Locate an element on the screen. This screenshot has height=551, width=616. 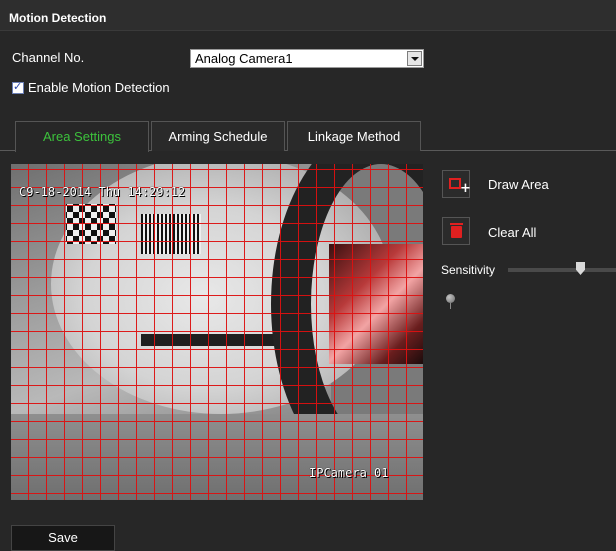
draw-area-button: + is located at coordinates (456, 184).